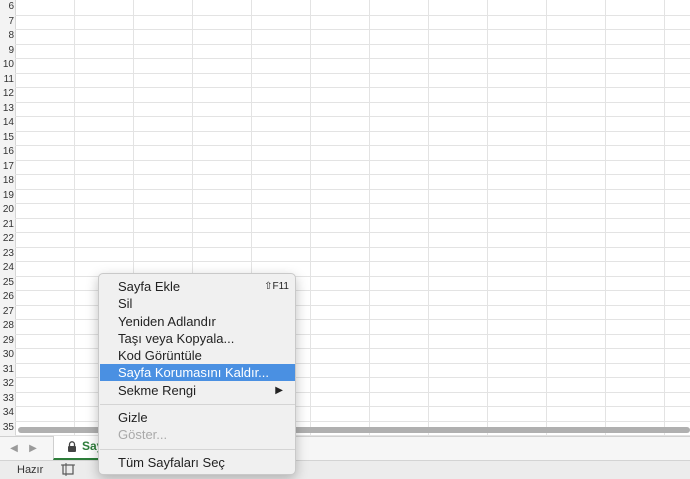 The width and height of the screenshot is (690, 479). I want to click on row-number: 19, so click(7, 196).